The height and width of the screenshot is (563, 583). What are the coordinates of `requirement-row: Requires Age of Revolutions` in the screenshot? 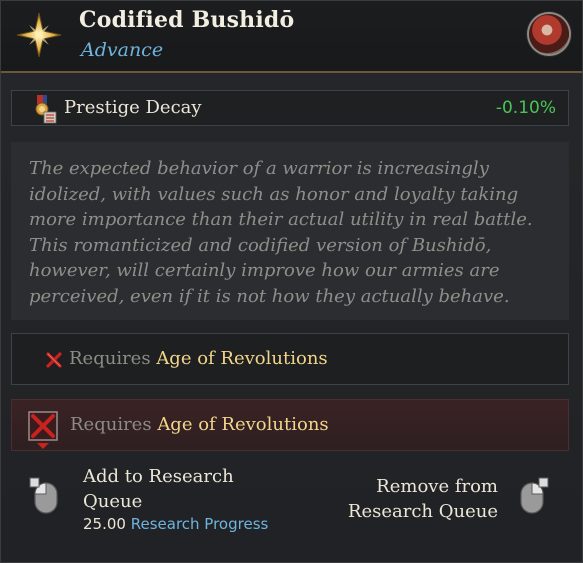 It's located at (290, 359).